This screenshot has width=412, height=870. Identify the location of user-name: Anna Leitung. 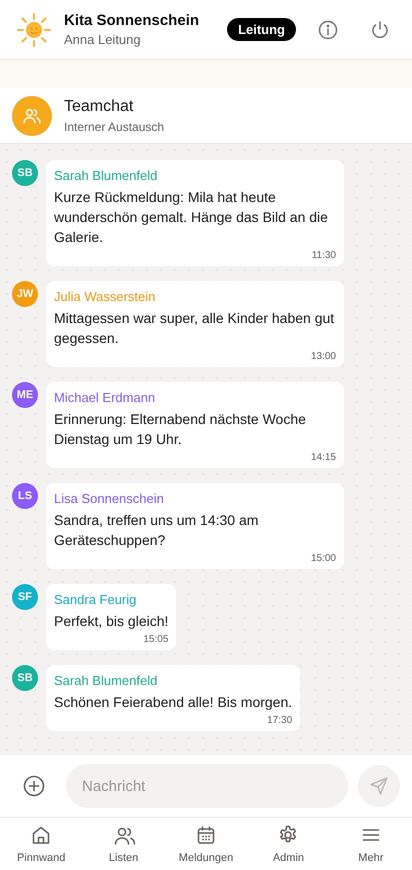
(103, 39).